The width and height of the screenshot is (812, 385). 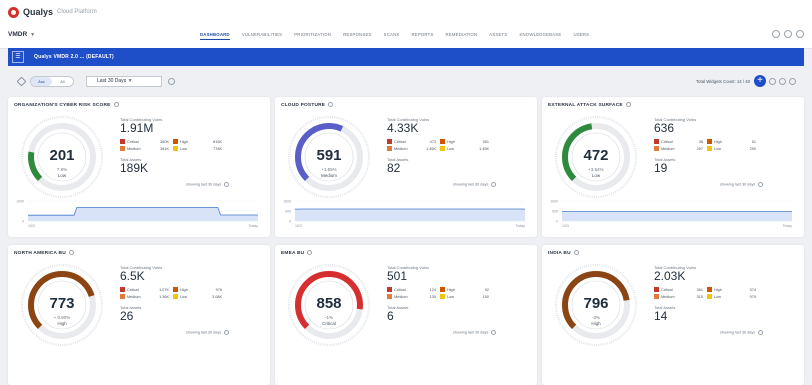 I want to click on severity-value: 1.07K, so click(x=162, y=290).